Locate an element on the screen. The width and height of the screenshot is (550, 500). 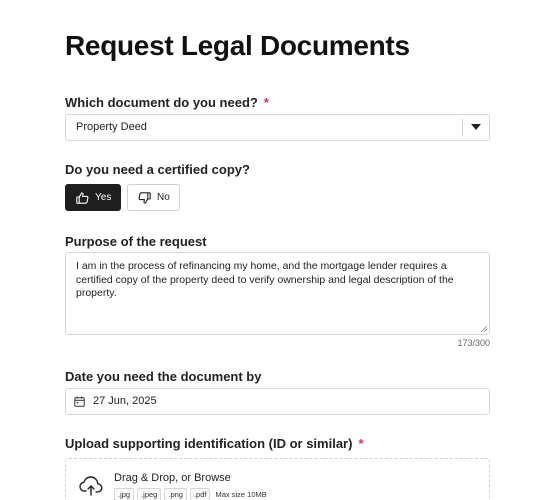
upload-title: Drag & Drop, or Browse is located at coordinates (172, 478).